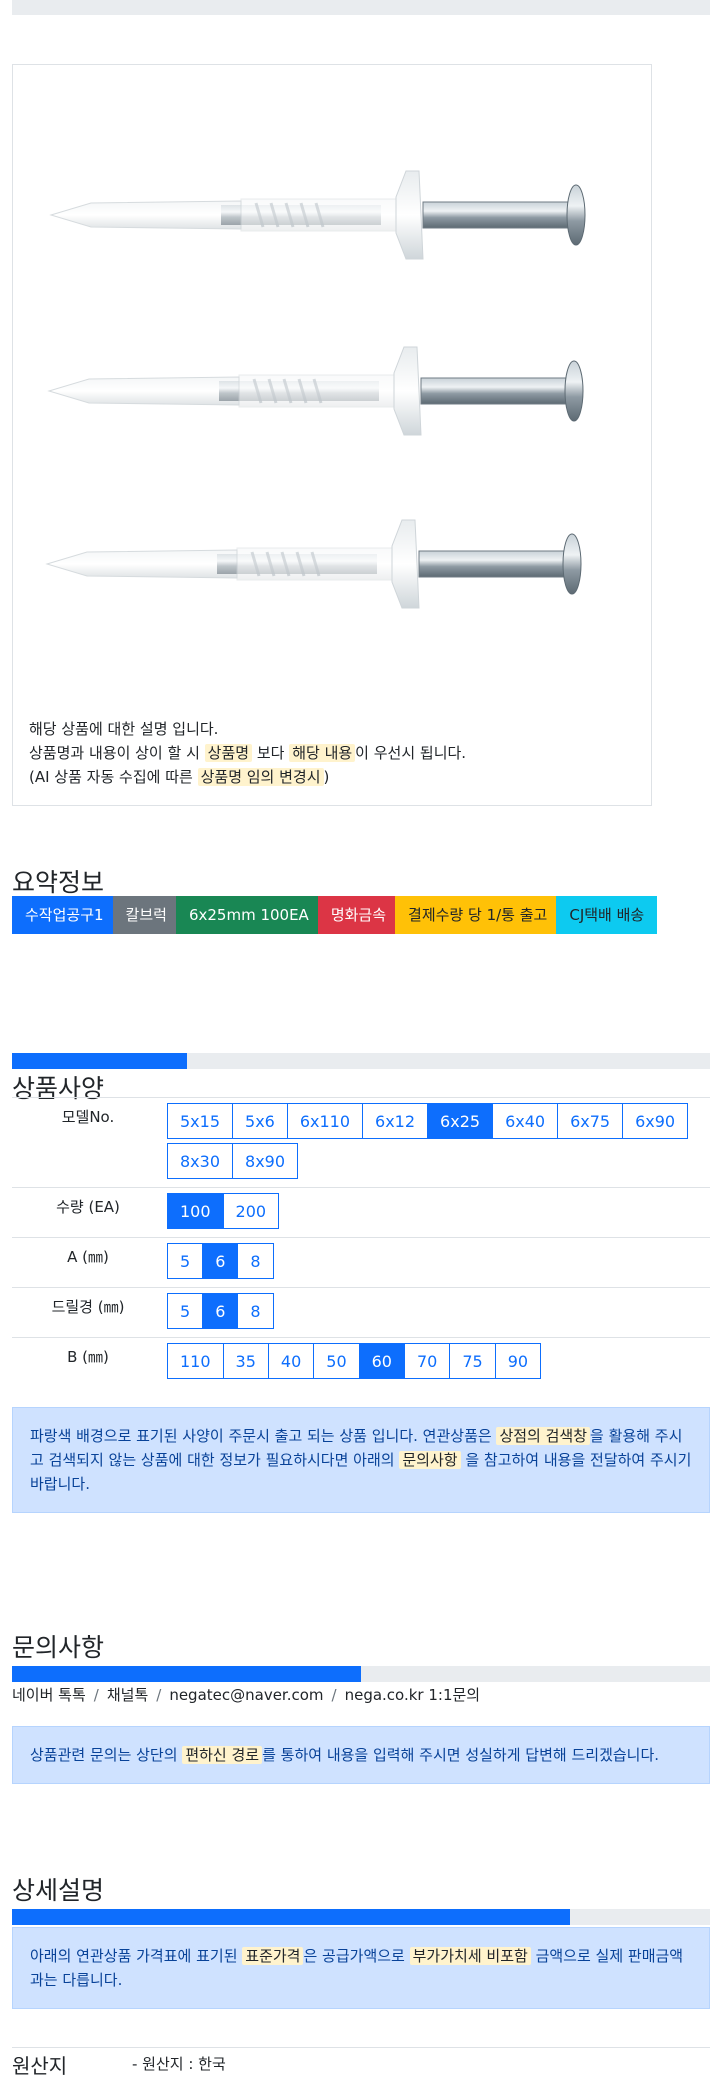  Describe the element at coordinates (58, 1647) in the screenshot. I see `inquiry-title: 문의사항` at that location.